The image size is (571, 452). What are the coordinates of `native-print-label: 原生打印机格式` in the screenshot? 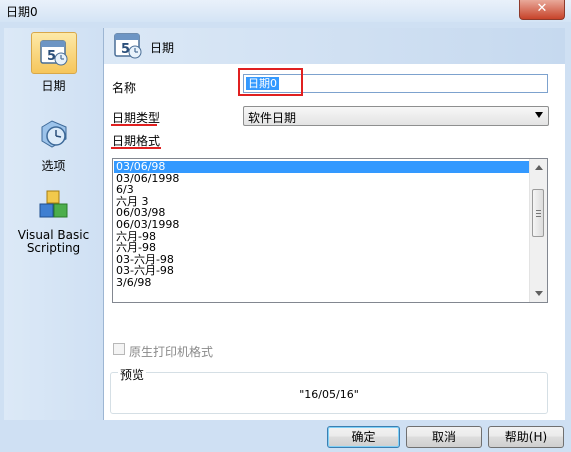 It's located at (171, 352).